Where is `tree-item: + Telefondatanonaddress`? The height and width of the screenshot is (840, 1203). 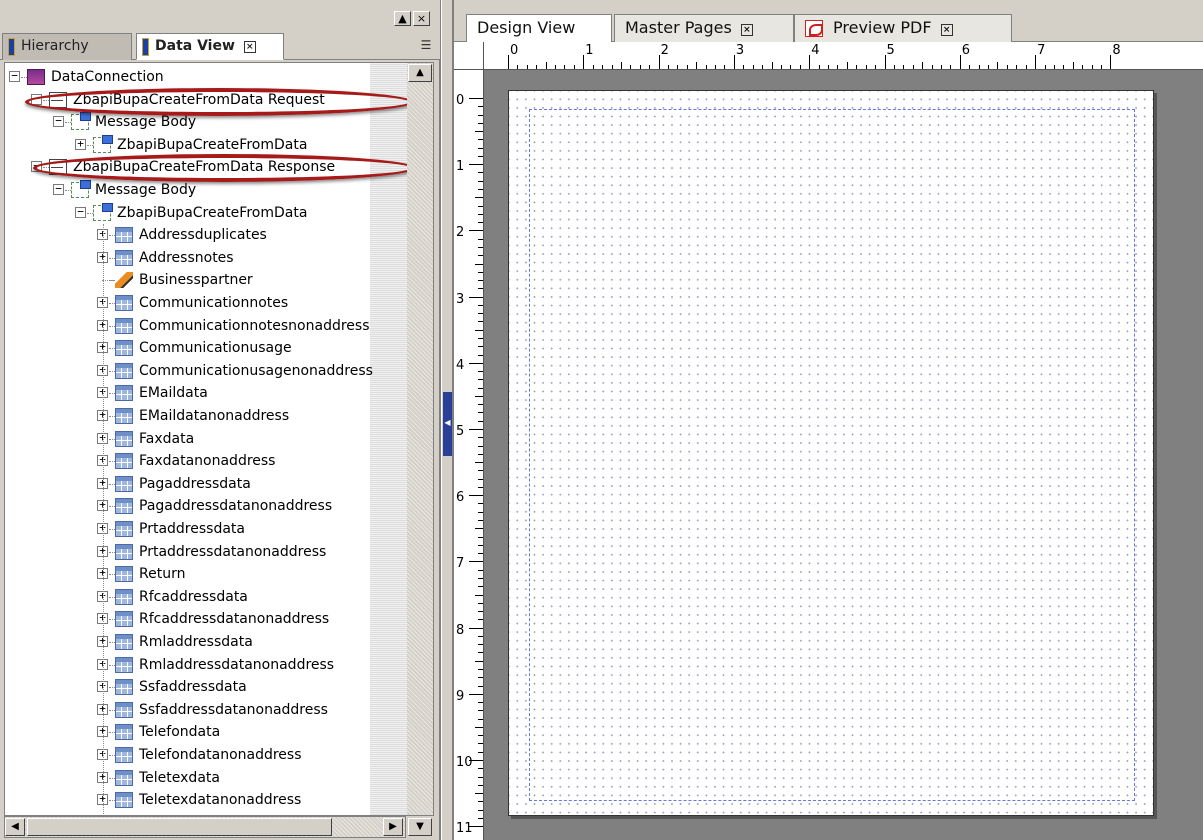
tree-item: + Telefondatanonaddress is located at coordinates (205, 755).